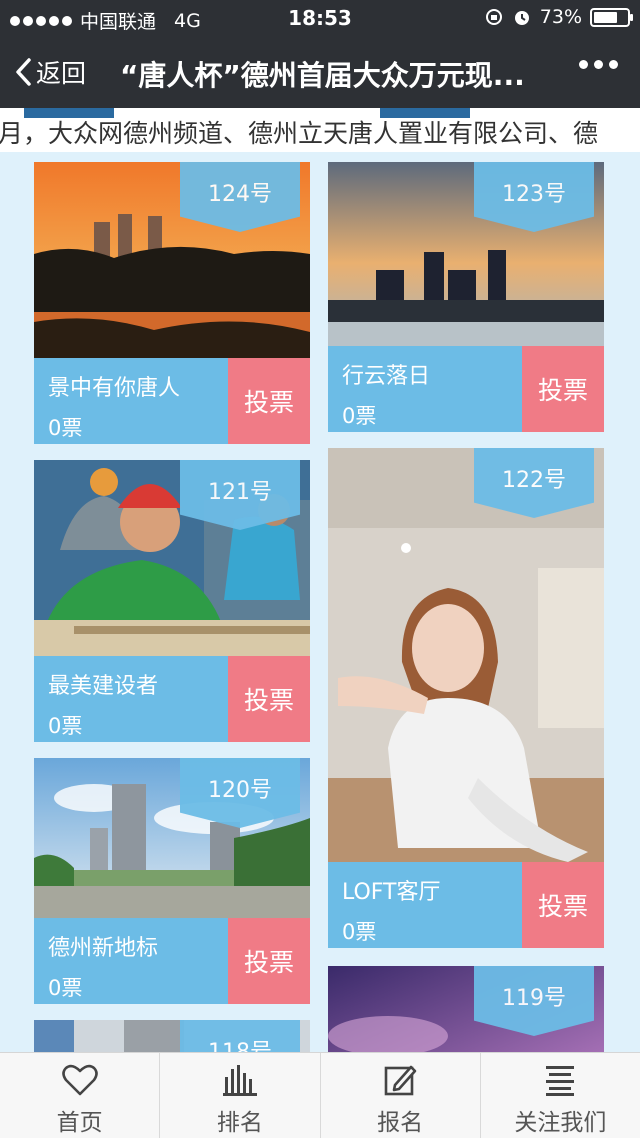 This screenshot has height=1138, width=640. What do you see at coordinates (172, 881) in the screenshot?
I see `entry-card: 120号 德州新地标 0票 投票` at bounding box center [172, 881].